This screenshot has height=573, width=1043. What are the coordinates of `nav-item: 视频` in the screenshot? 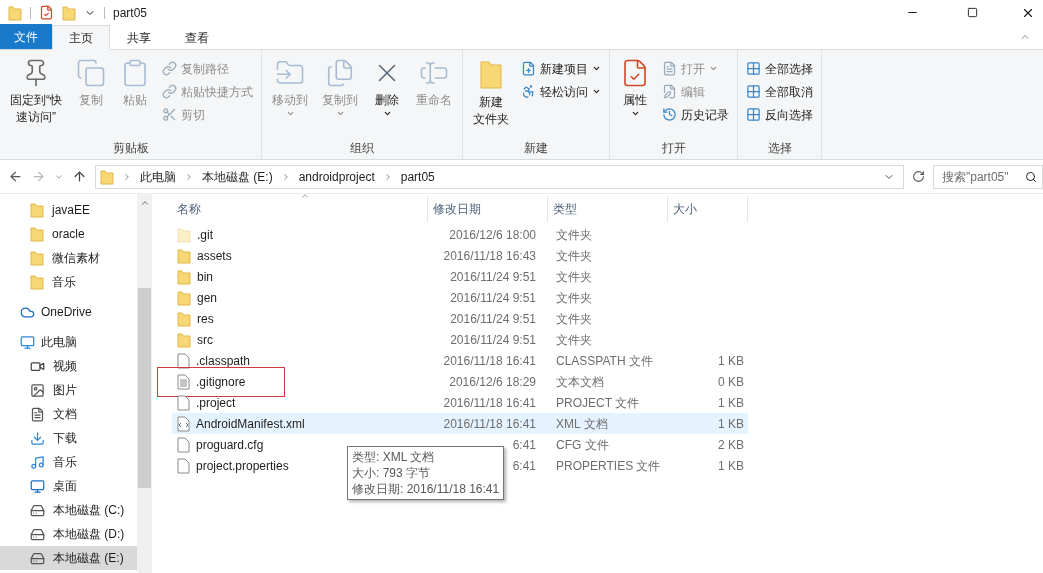 It's located at (68, 366).